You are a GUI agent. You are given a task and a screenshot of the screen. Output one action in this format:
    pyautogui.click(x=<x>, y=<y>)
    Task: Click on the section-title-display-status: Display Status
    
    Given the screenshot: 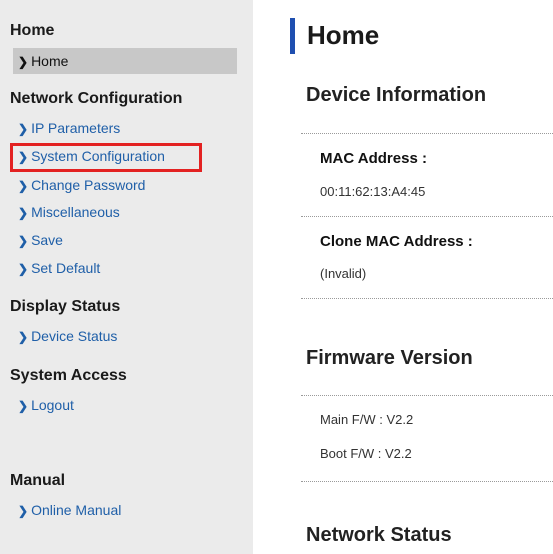 What is the action you would take?
    pyautogui.click(x=65, y=306)
    